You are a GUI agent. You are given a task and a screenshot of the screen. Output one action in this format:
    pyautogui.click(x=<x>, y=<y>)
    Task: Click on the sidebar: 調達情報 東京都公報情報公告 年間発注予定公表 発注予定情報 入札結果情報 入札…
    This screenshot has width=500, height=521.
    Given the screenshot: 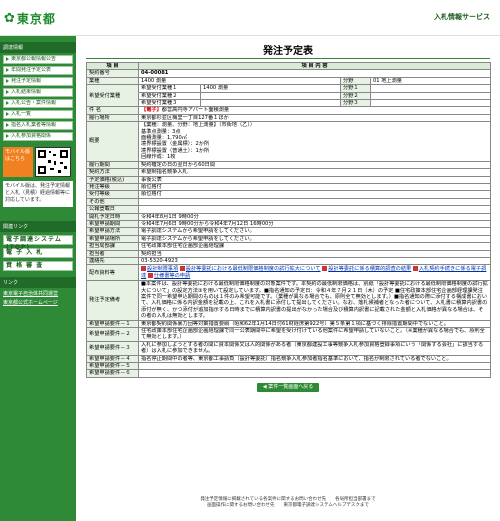 What is the action you would take?
    pyautogui.click(x=38, y=278)
    